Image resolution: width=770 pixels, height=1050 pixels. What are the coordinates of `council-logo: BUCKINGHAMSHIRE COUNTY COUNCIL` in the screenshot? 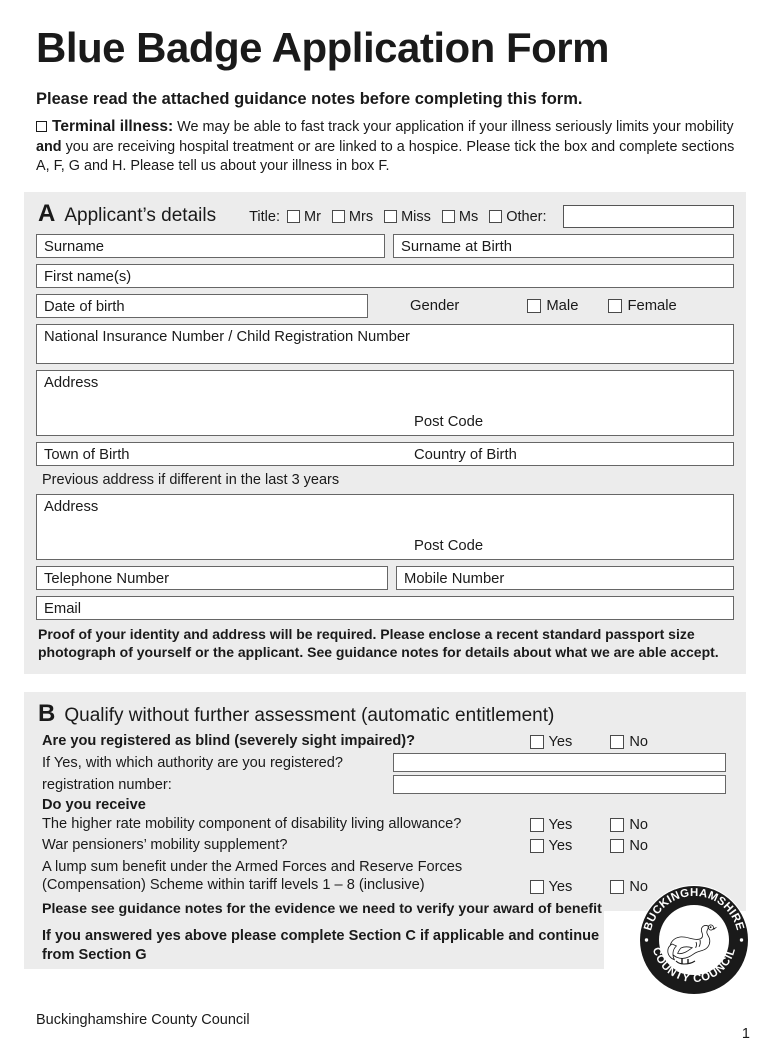 It's located at (694, 940).